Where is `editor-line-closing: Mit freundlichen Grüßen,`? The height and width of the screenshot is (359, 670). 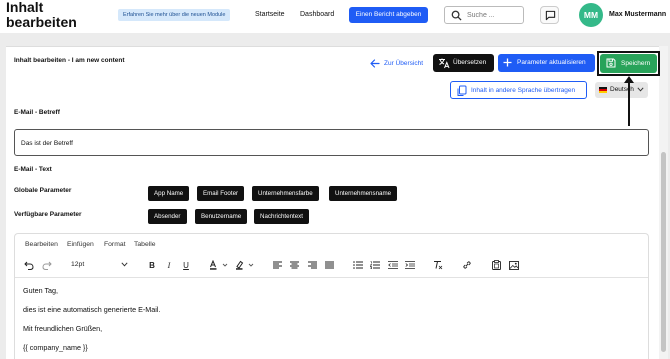 editor-line-closing: Mit freundlichen Grüßen, is located at coordinates (62, 328).